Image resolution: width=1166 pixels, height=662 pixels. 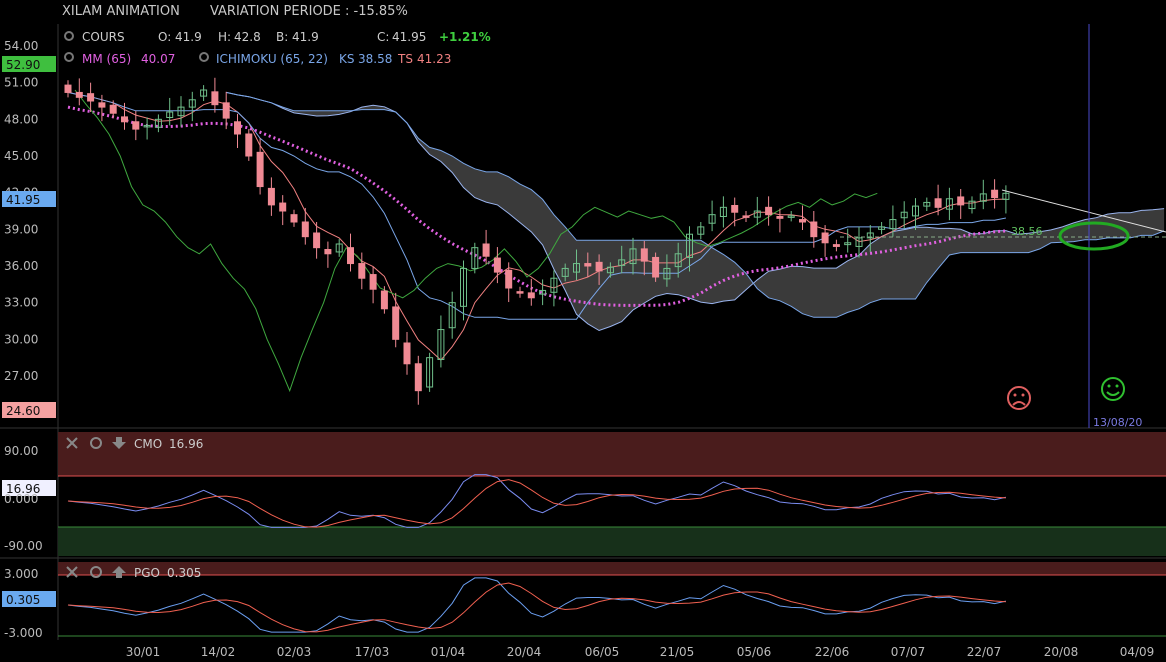 I want to click on high-value: 42.8, so click(x=247, y=37).